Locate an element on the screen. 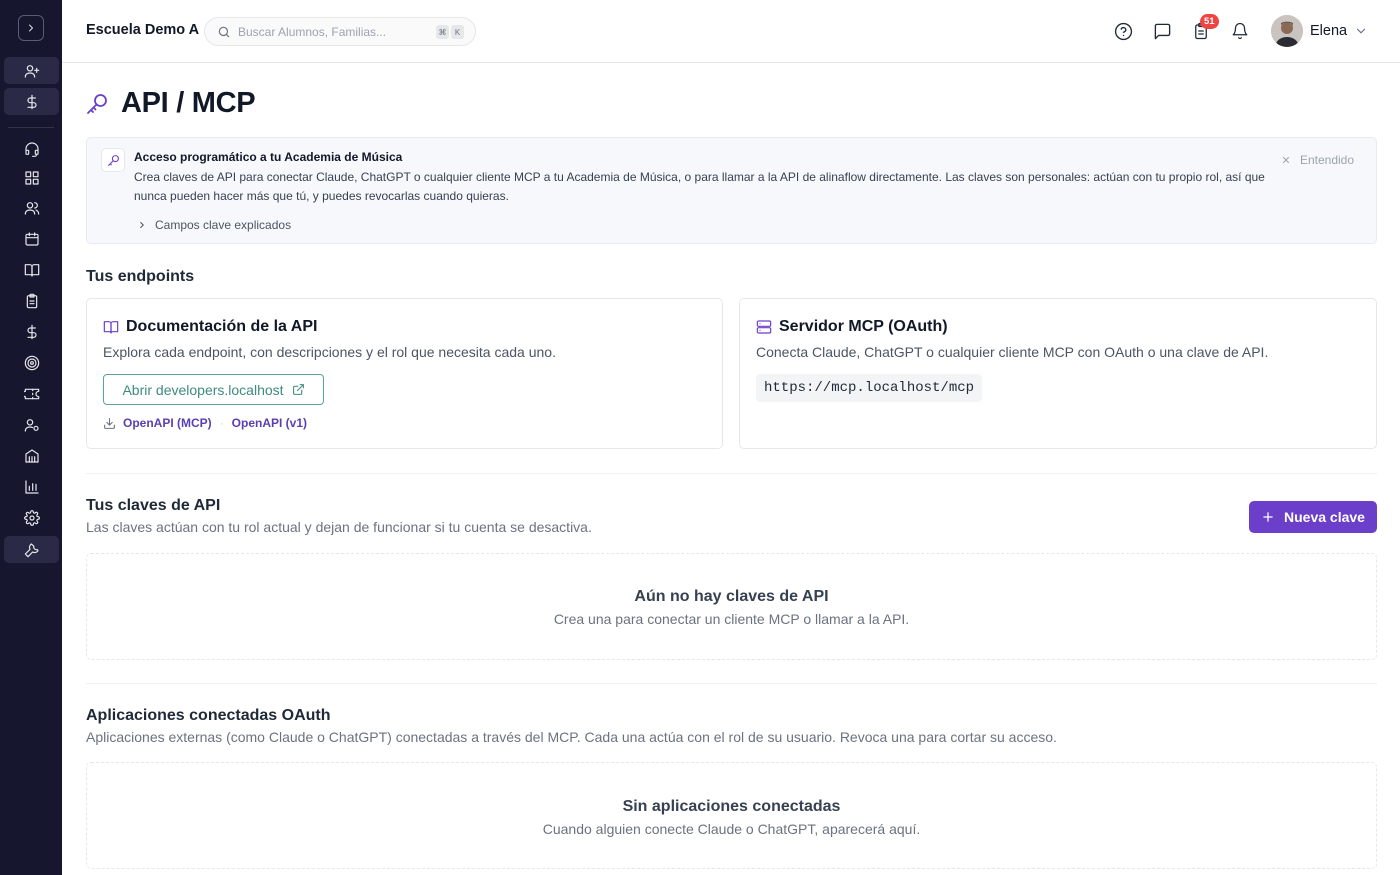  notifications-button is located at coordinates (1240, 31).